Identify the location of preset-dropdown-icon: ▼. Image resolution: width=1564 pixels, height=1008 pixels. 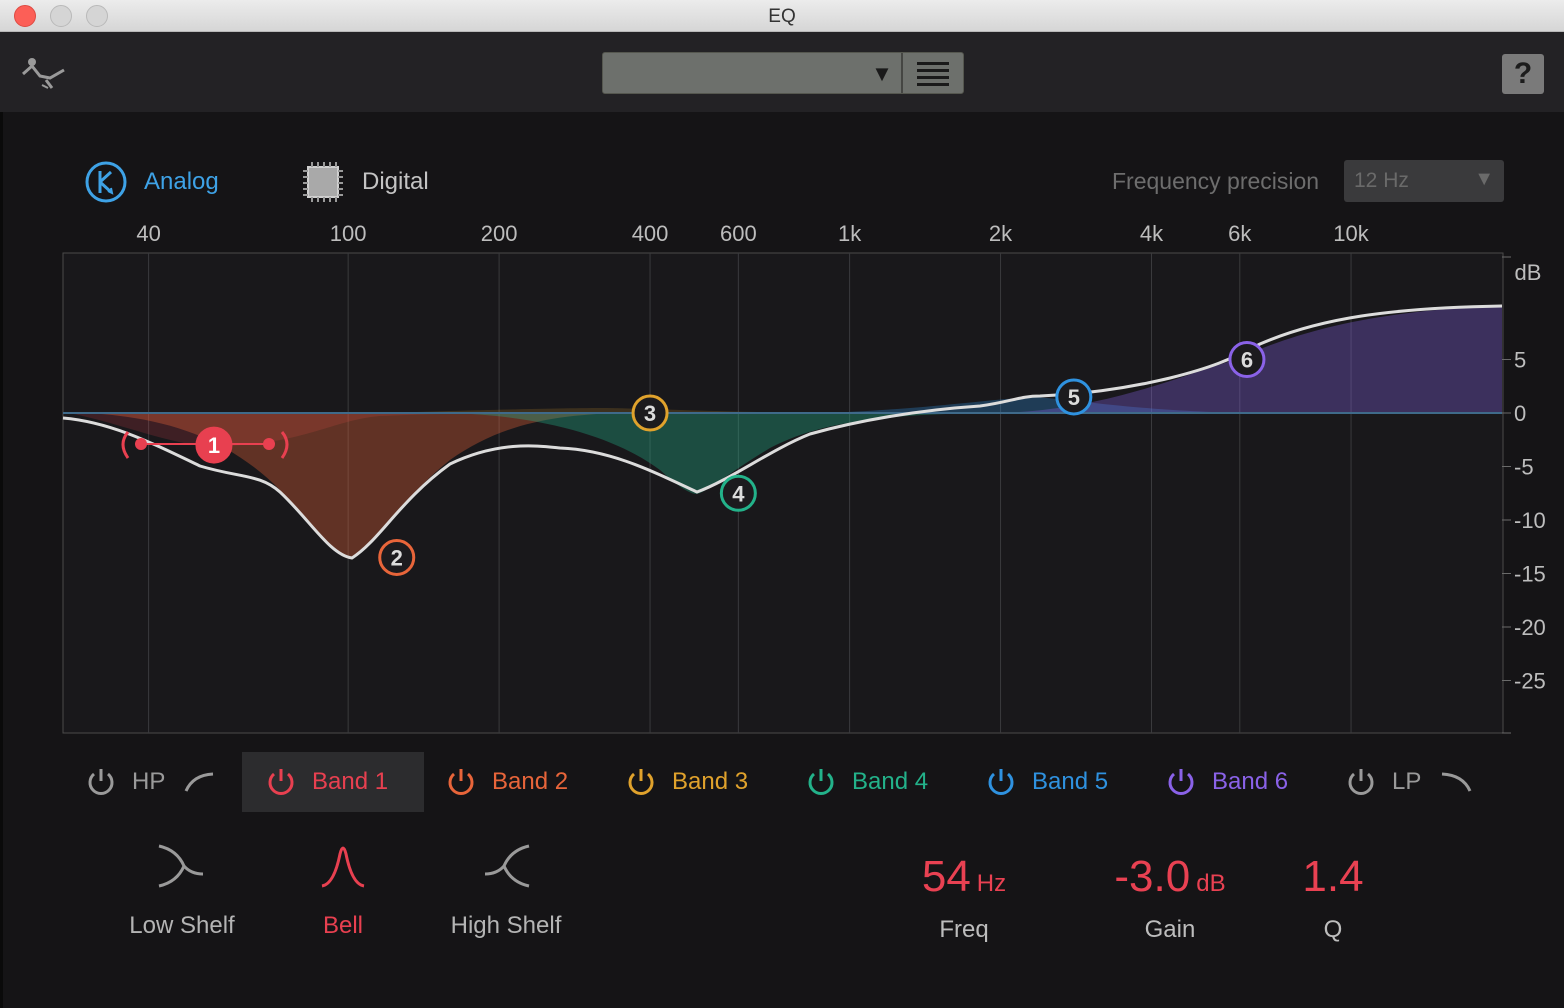
(882, 74).